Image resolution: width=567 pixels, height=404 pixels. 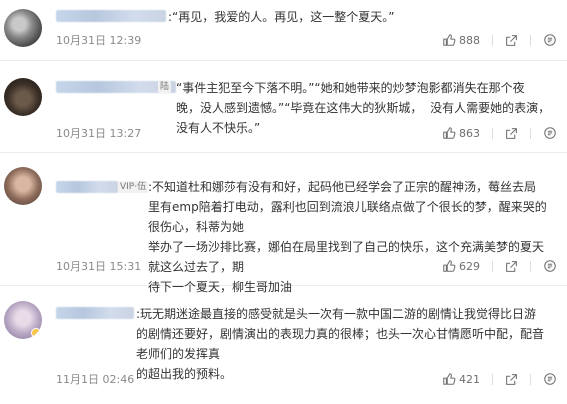 What do you see at coordinates (99, 133) in the screenshot?
I see `comment-time: 10月31日 13:27` at bounding box center [99, 133].